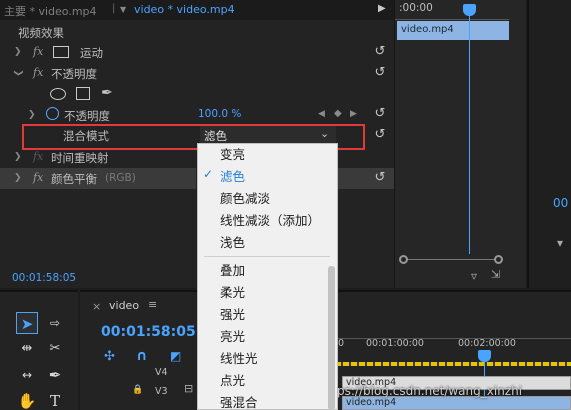 The width and height of the screenshot is (571, 410). Describe the element at coordinates (161, 391) in the screenshot. I see `track-label-v3: V3` at that location.